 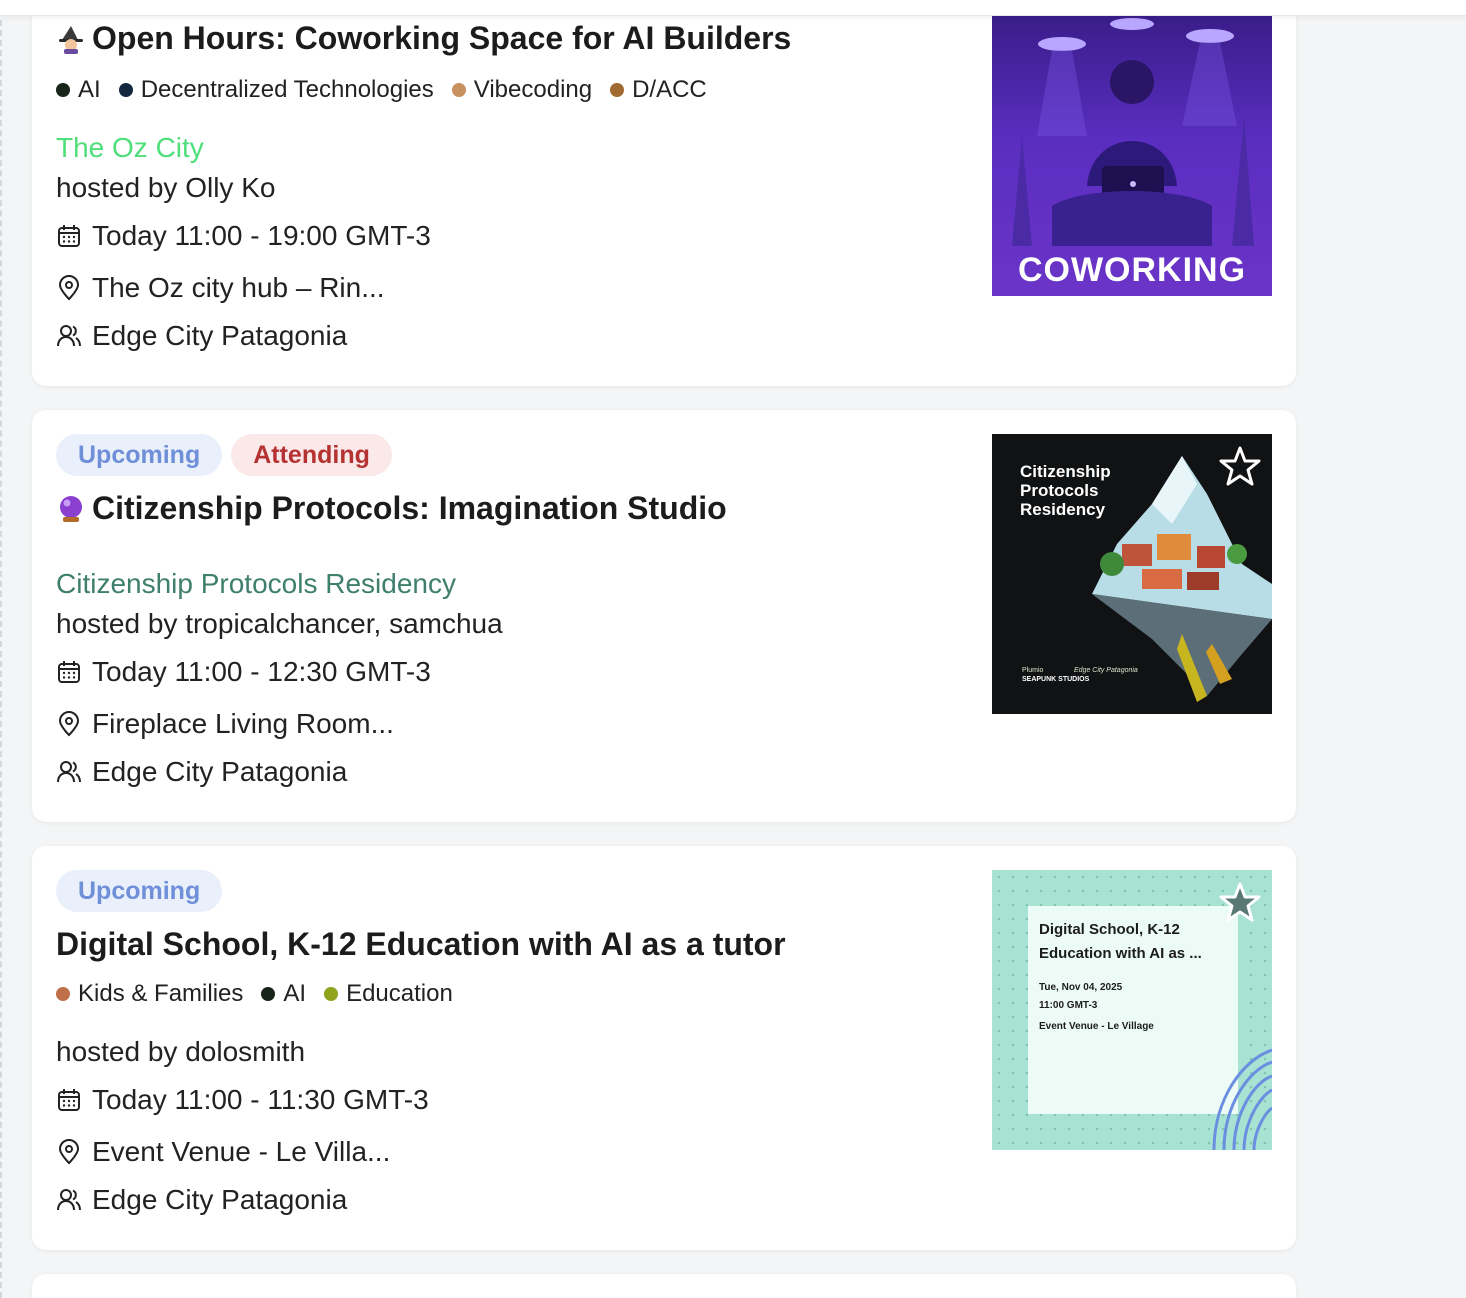 I want to click on tag: D/ACC, so click(x=658, y=90).